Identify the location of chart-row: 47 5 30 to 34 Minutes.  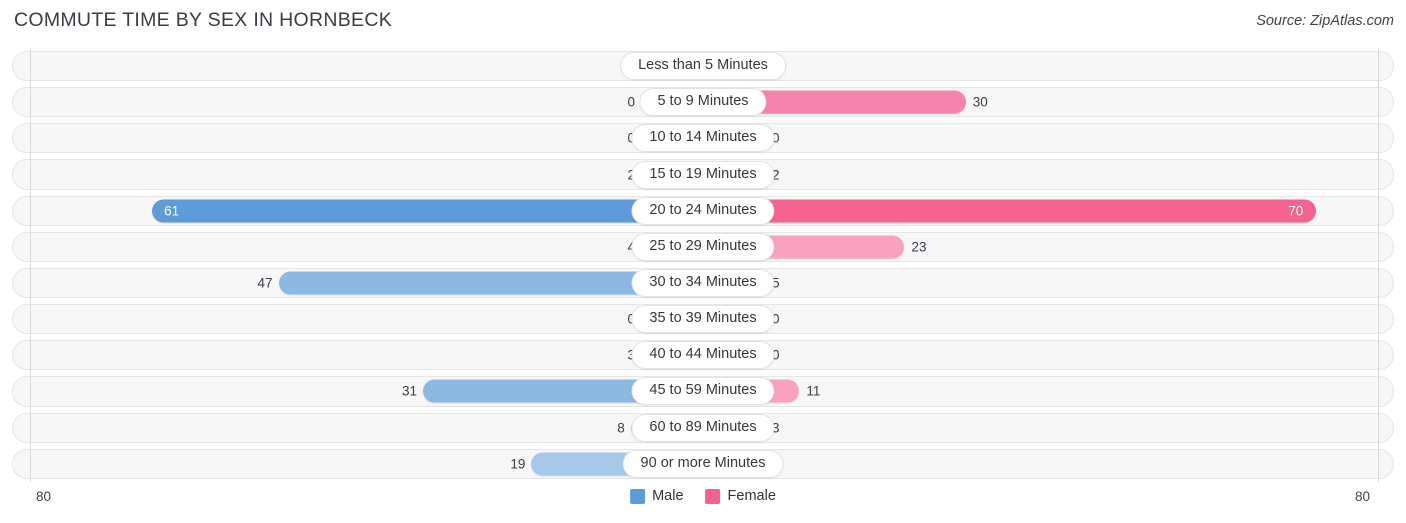
(703, 283).